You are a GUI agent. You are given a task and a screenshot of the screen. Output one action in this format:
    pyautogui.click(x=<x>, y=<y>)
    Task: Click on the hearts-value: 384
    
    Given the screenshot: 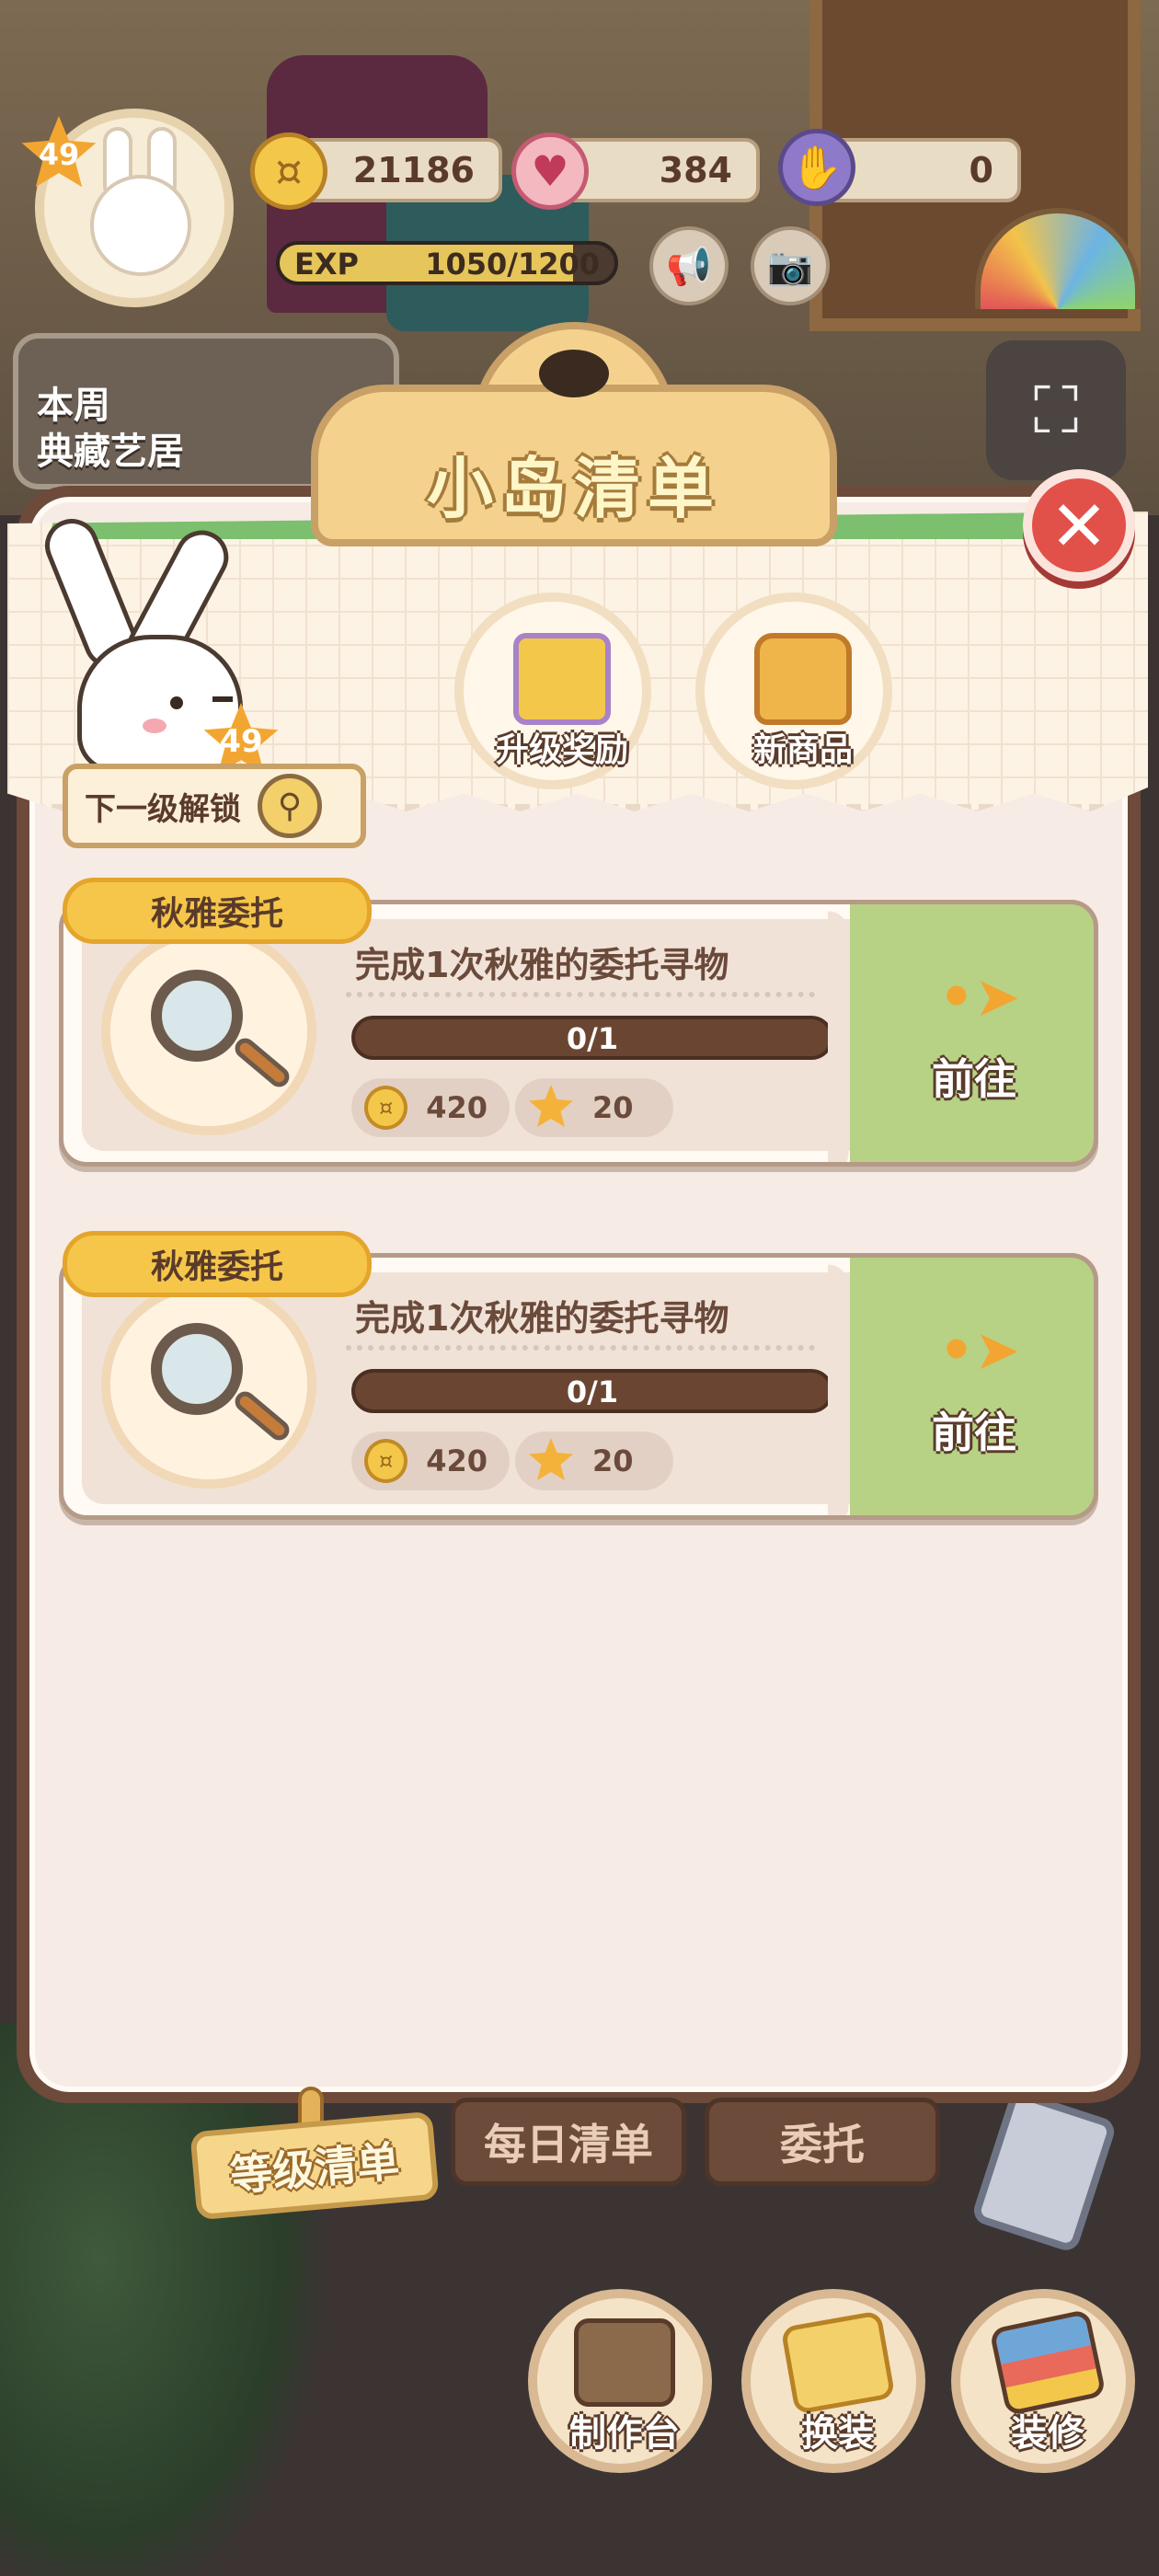 What is the action you would take?
    pyautogui.click(x=695, y=170)
    